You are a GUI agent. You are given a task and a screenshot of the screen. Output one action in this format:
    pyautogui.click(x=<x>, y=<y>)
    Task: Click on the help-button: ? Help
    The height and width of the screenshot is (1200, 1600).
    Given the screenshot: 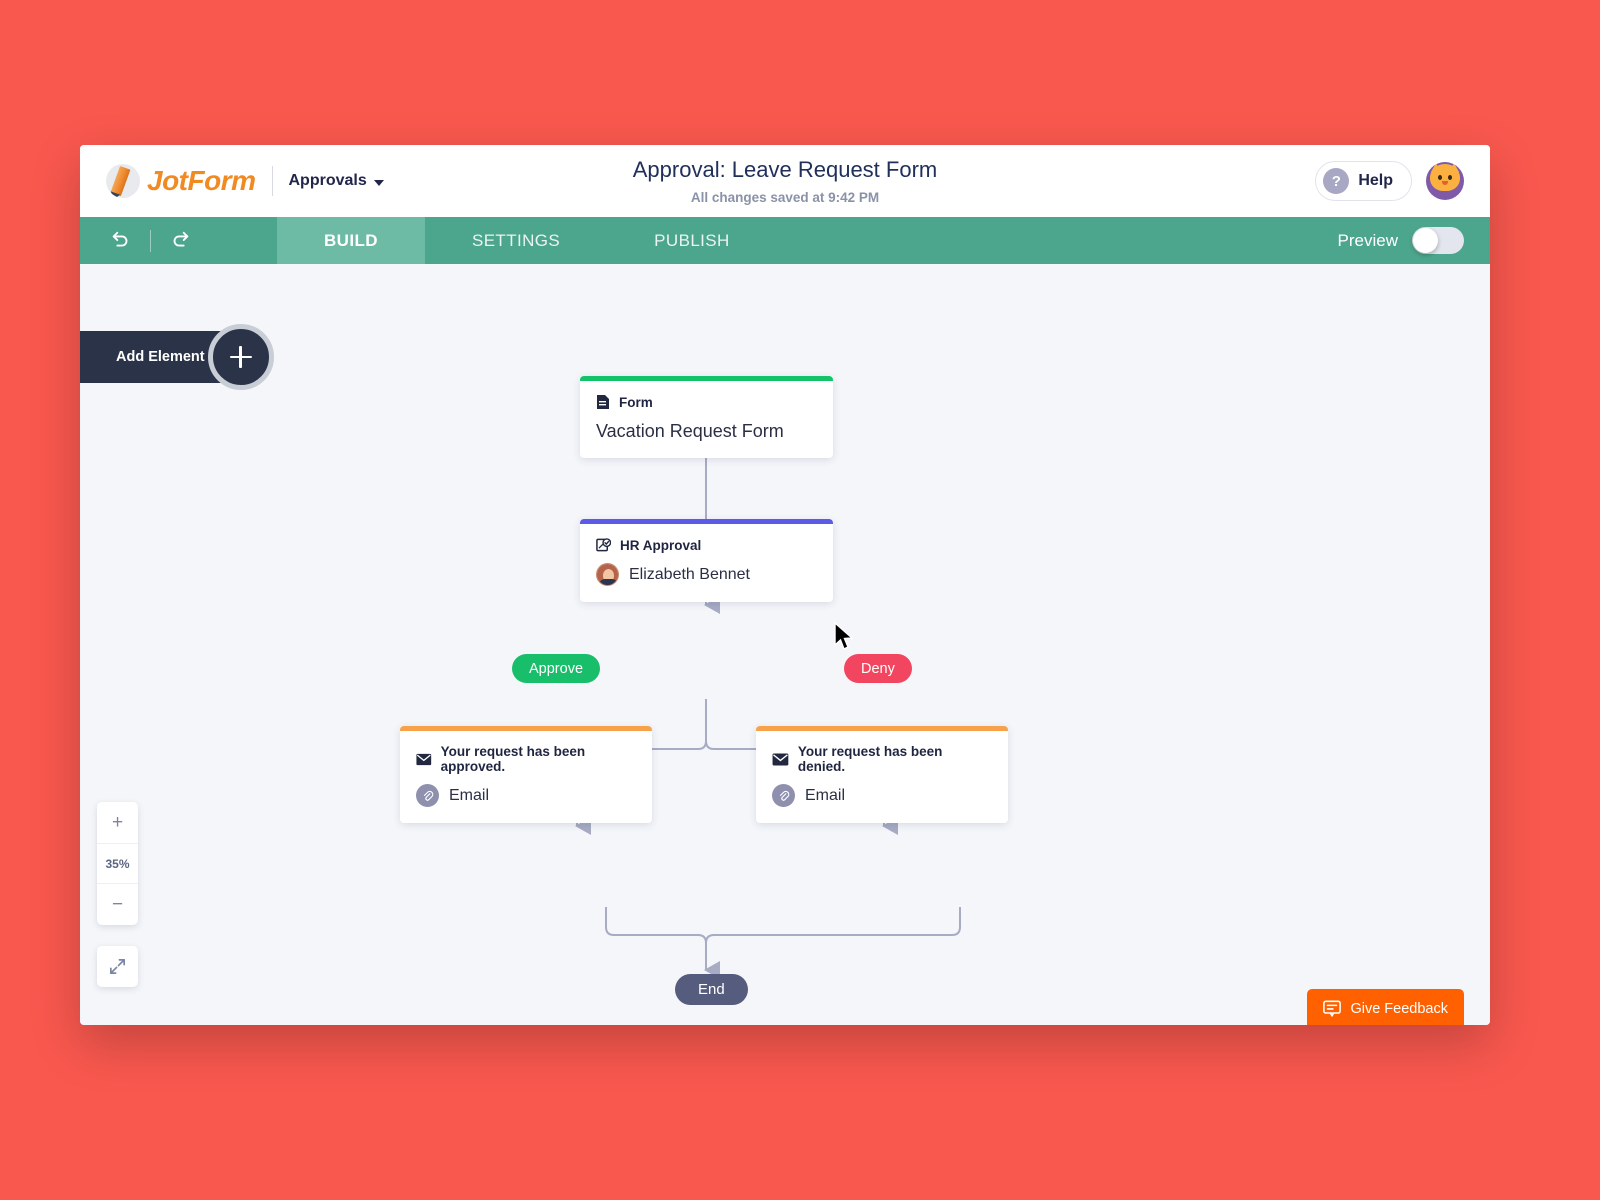 What is the action you would take?
    pyautogui.click(x=1363, y=181)
    